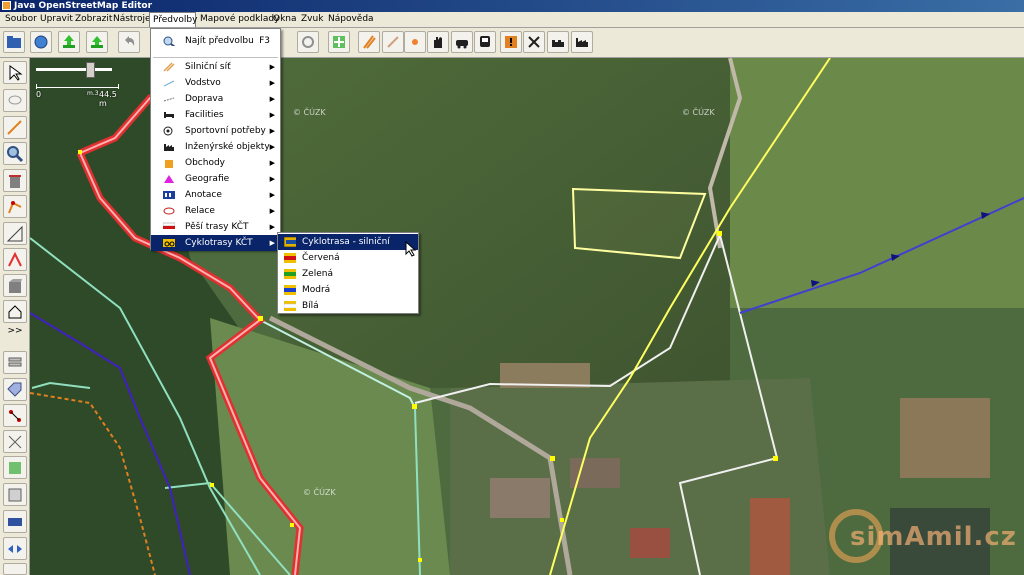 The width and height of the screenshot is (1024, 575). Describe the element at coordinates (169, 211) in the screenshot. I see `relation-icon` at that location.